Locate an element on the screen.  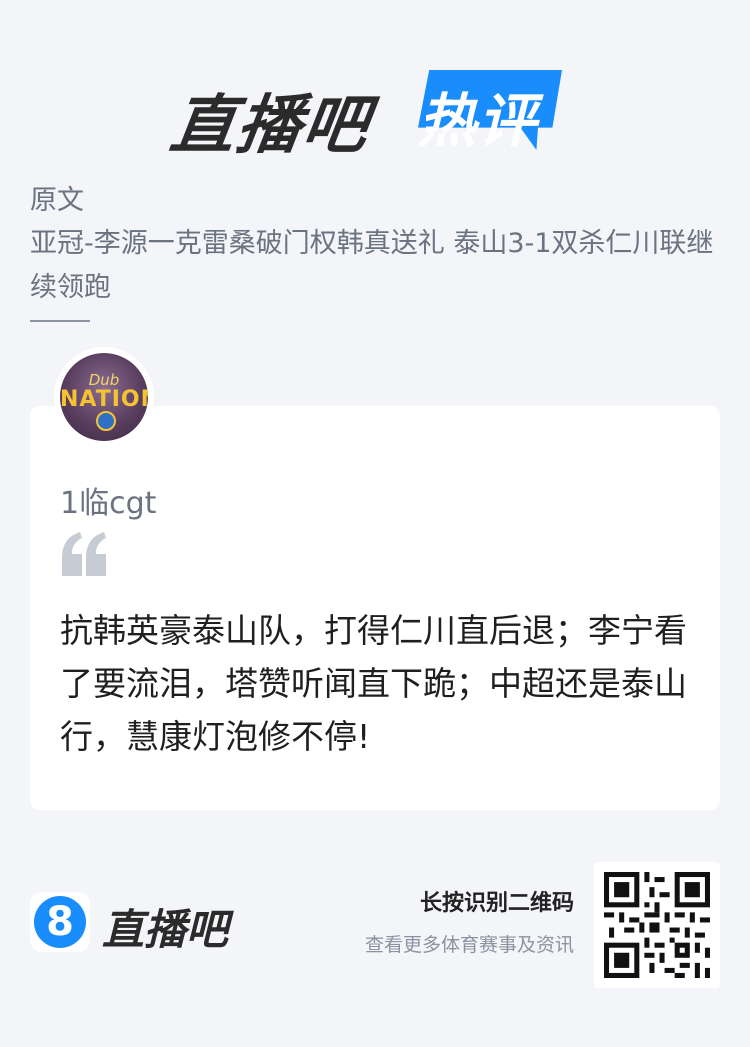
basketball-icon is located at coordinates (106, 421).